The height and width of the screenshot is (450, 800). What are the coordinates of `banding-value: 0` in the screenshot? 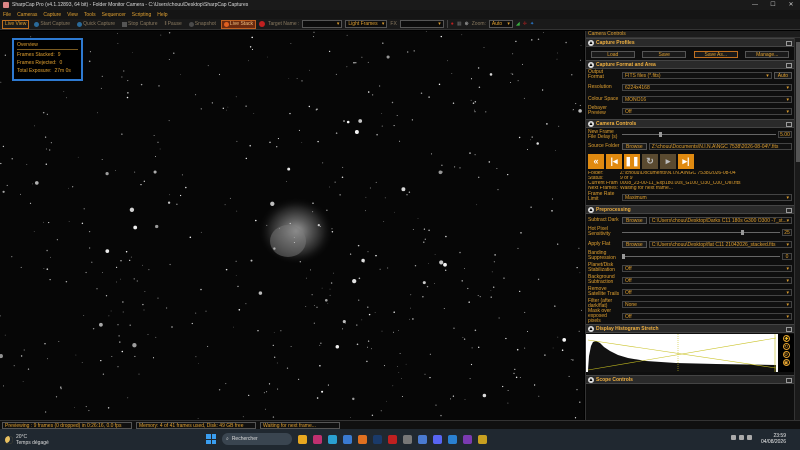 It's located at (787, 256).